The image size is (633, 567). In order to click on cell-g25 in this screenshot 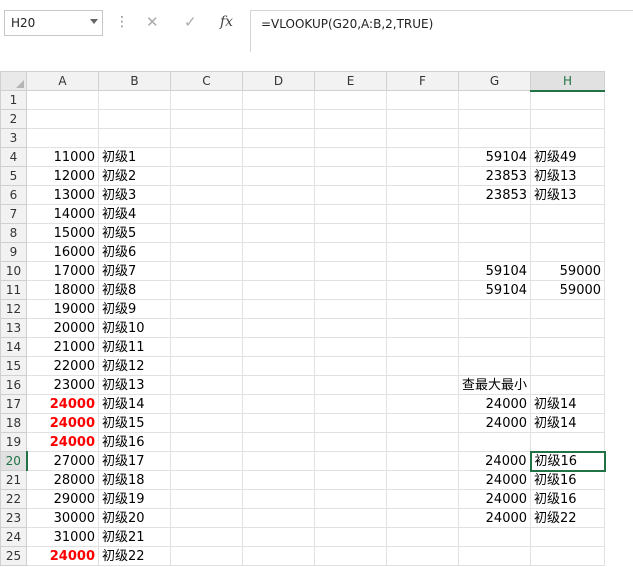, I will do `click(494, 556)`.